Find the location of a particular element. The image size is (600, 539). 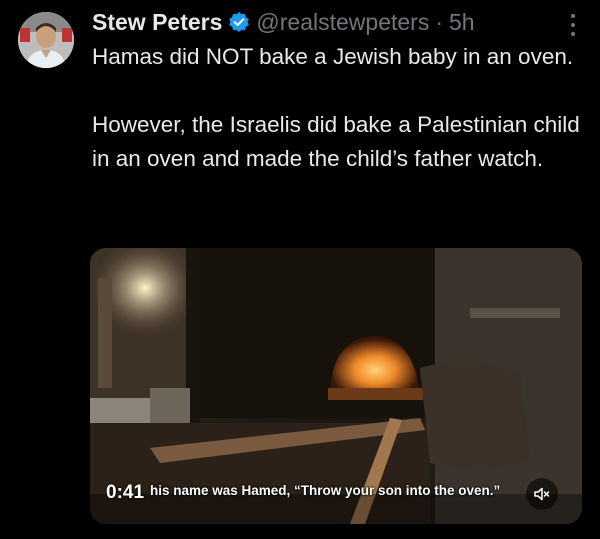

timestamp: 5h is located at coordinates (462, 22).